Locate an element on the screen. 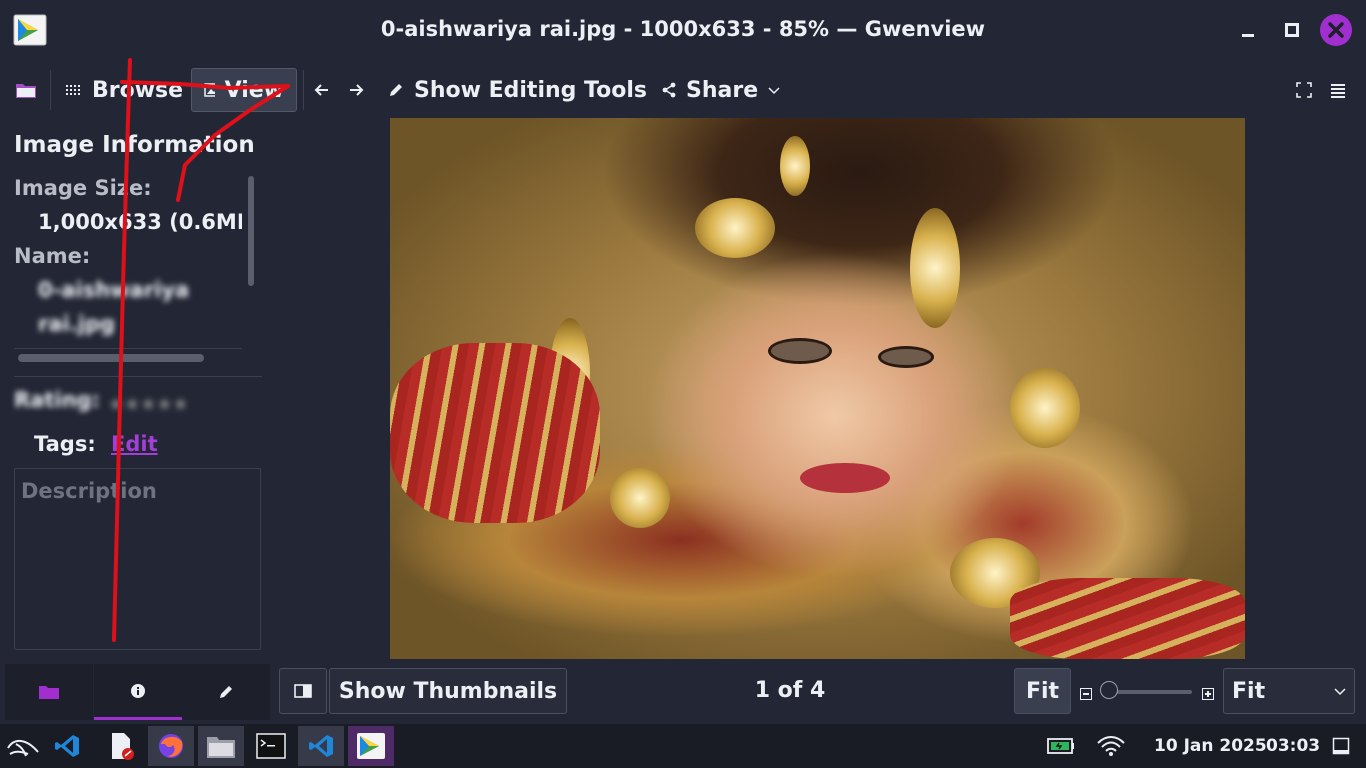  description-placeholder: Description is located at coordinates (89, 491).